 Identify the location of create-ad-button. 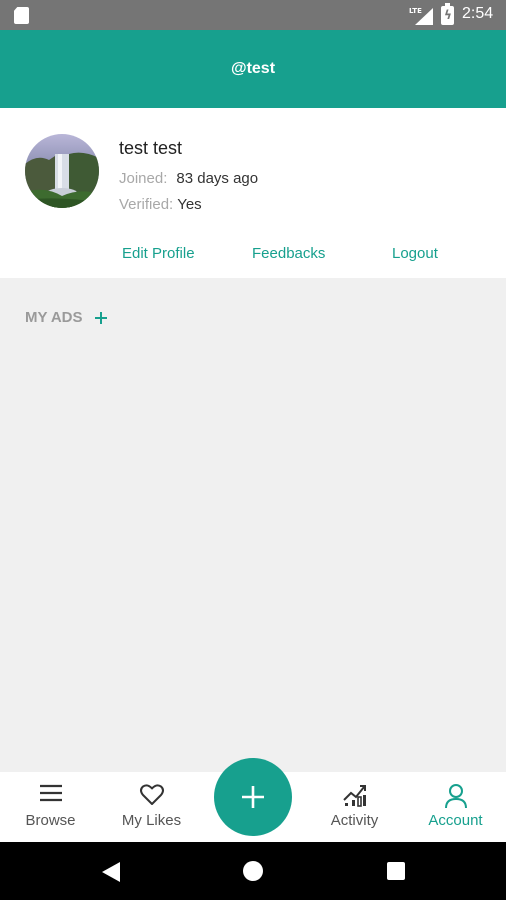
(253, 797).